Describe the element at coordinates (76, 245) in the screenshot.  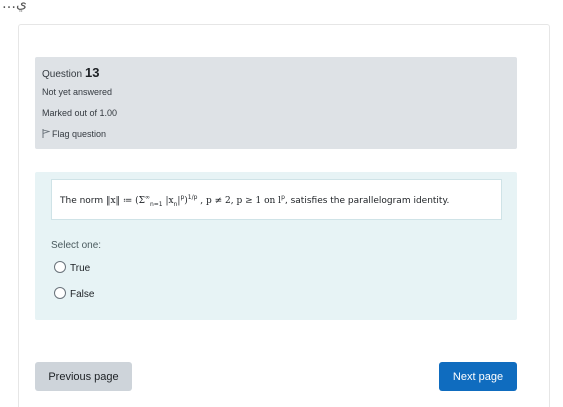
I see `select-one-prompt: Select one:` at that location.